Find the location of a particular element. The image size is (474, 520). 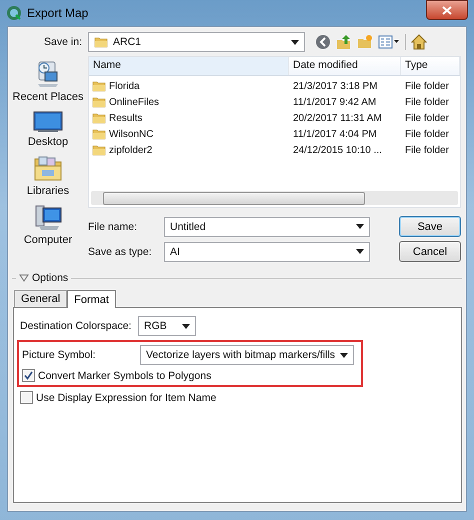

file-name-field: Untitled is located at coordinates (267, 226).